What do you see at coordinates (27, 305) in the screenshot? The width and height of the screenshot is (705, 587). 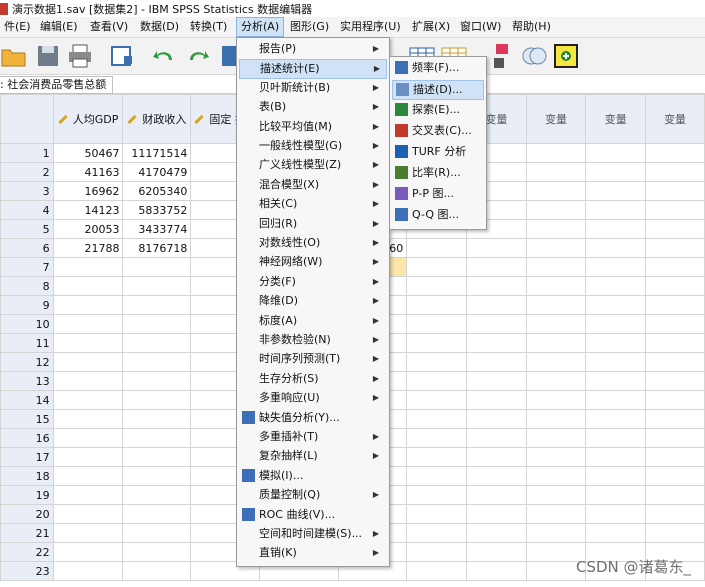 I see `row-number: 9` at bounding box center [27, 305].